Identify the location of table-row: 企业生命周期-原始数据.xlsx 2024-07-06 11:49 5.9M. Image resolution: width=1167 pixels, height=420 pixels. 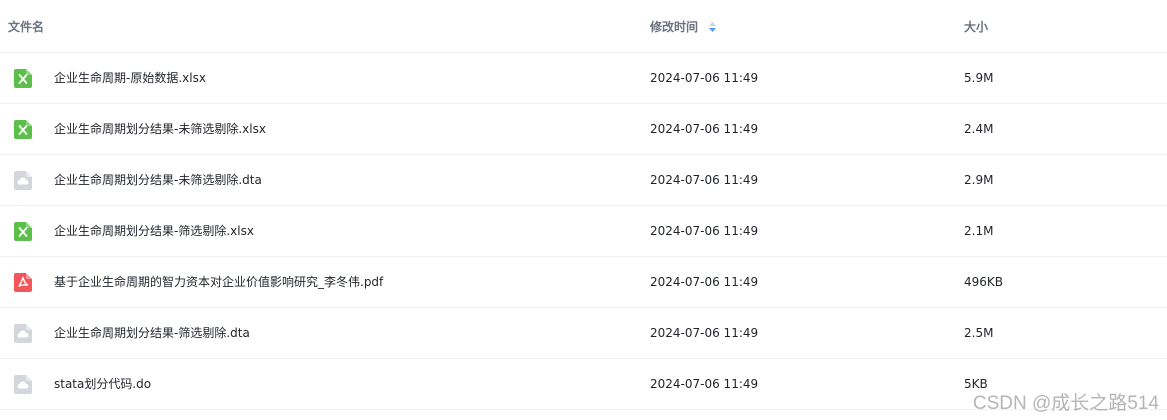
(583, 78).